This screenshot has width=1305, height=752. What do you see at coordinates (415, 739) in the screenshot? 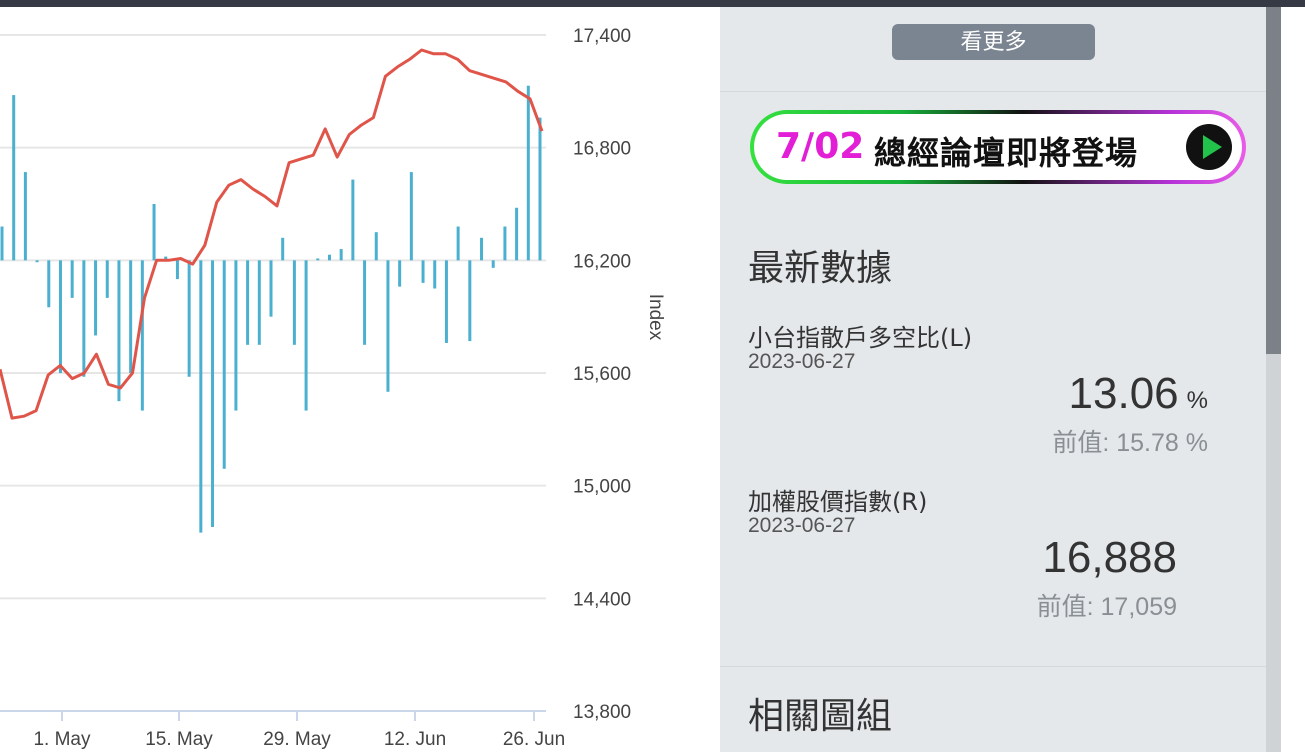
I see `x-tick-label: 12. Jun` at bounding box center [415, 739].